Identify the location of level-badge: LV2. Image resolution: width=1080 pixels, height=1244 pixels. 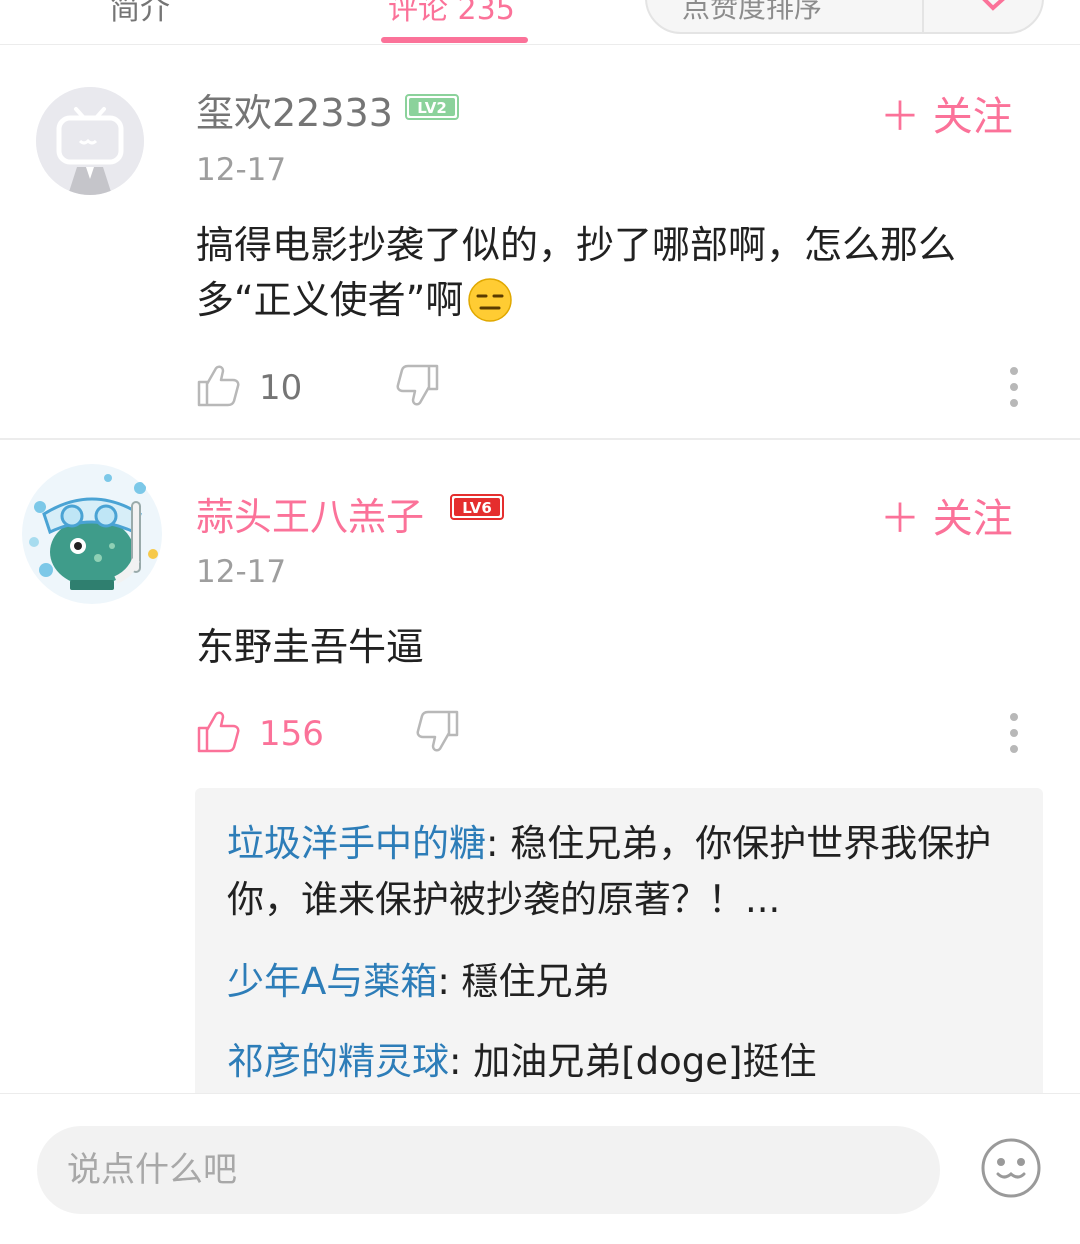
(432, 107).